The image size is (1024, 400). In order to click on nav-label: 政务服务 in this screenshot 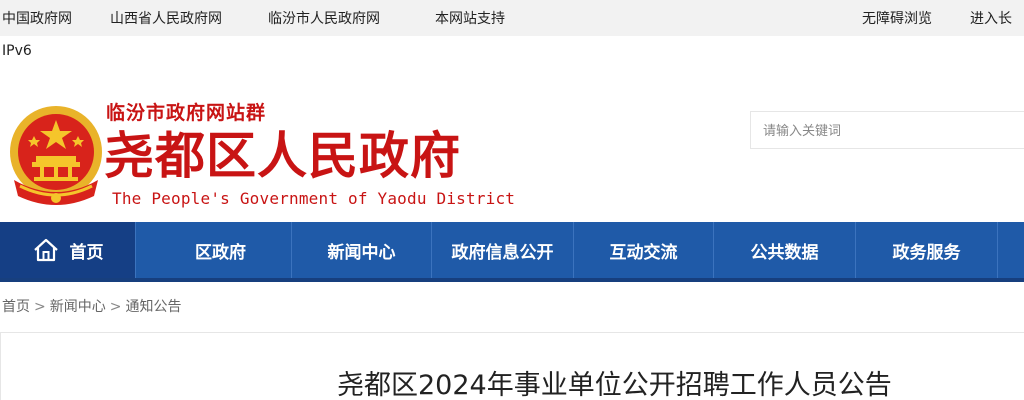, I will do `click(926, 252)`.